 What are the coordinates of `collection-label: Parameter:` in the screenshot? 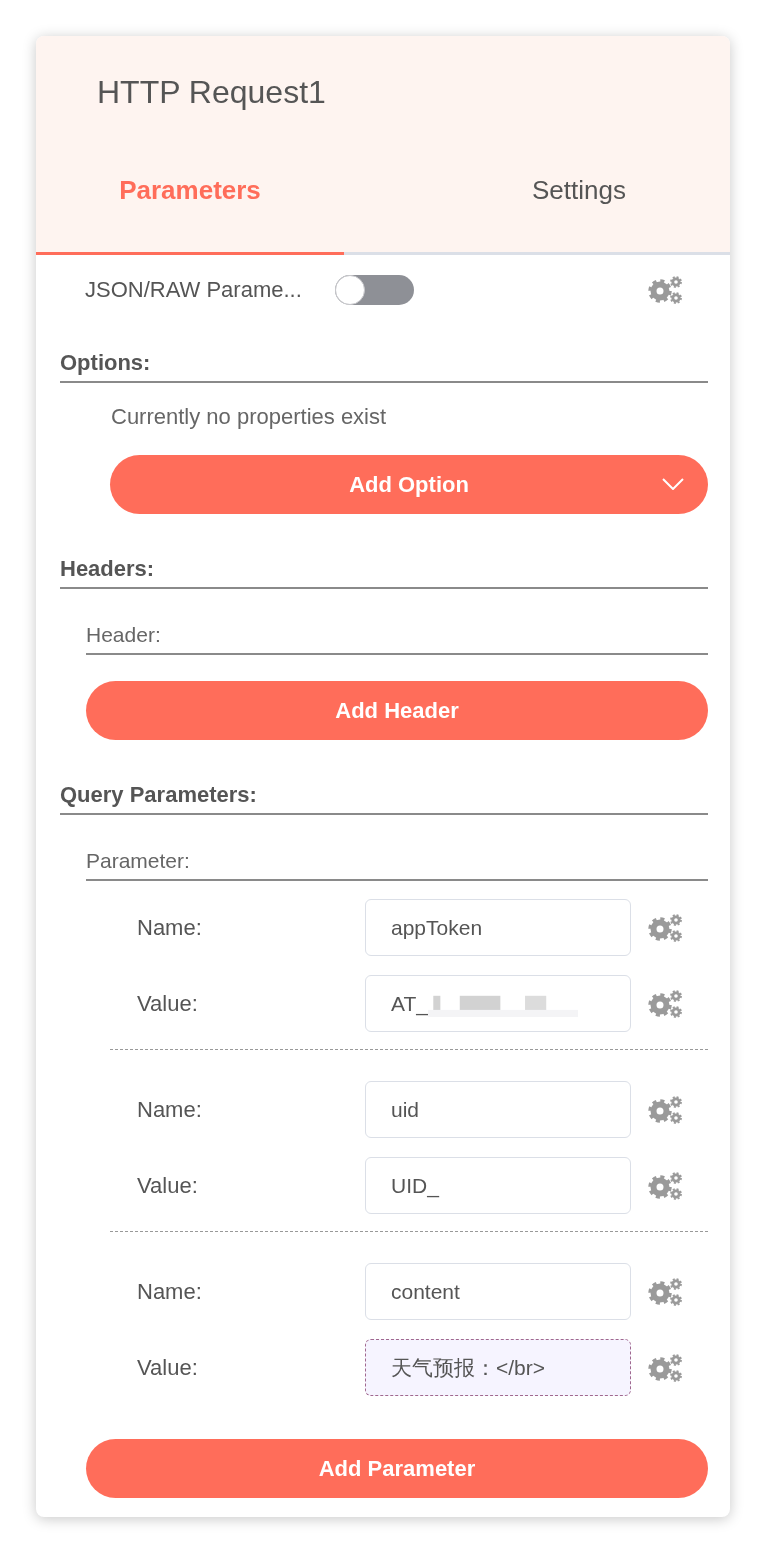 It's located at (397, 864).